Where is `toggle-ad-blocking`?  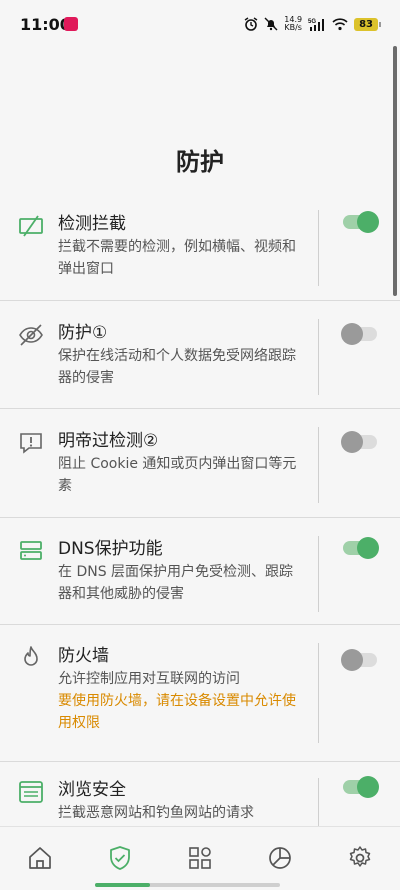 toggle-ad-blocking is located at coordinates (361, 222).